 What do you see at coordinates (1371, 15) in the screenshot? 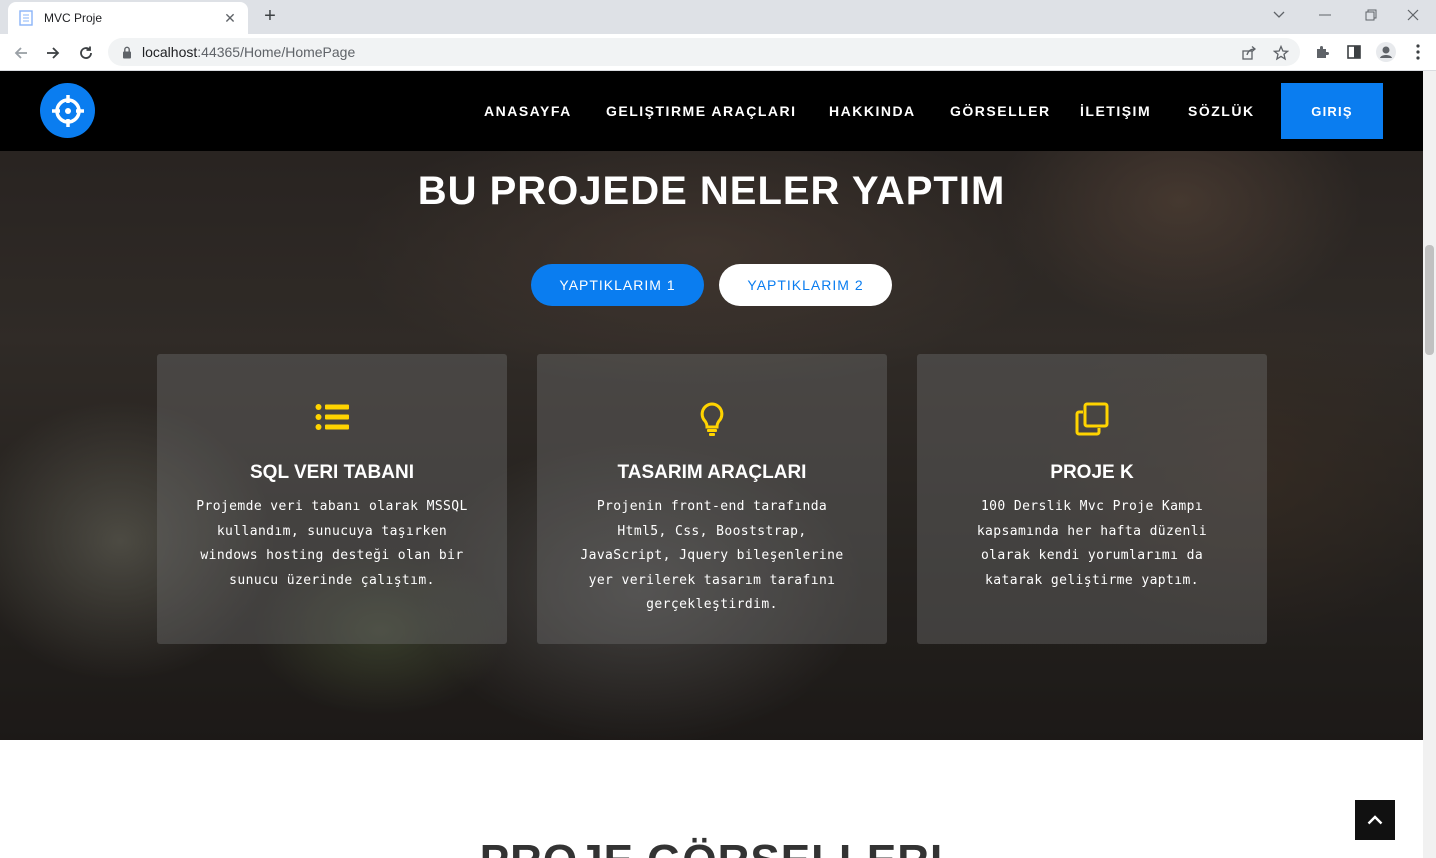
I see `restore-icon` at bounding box center [1371, 15].